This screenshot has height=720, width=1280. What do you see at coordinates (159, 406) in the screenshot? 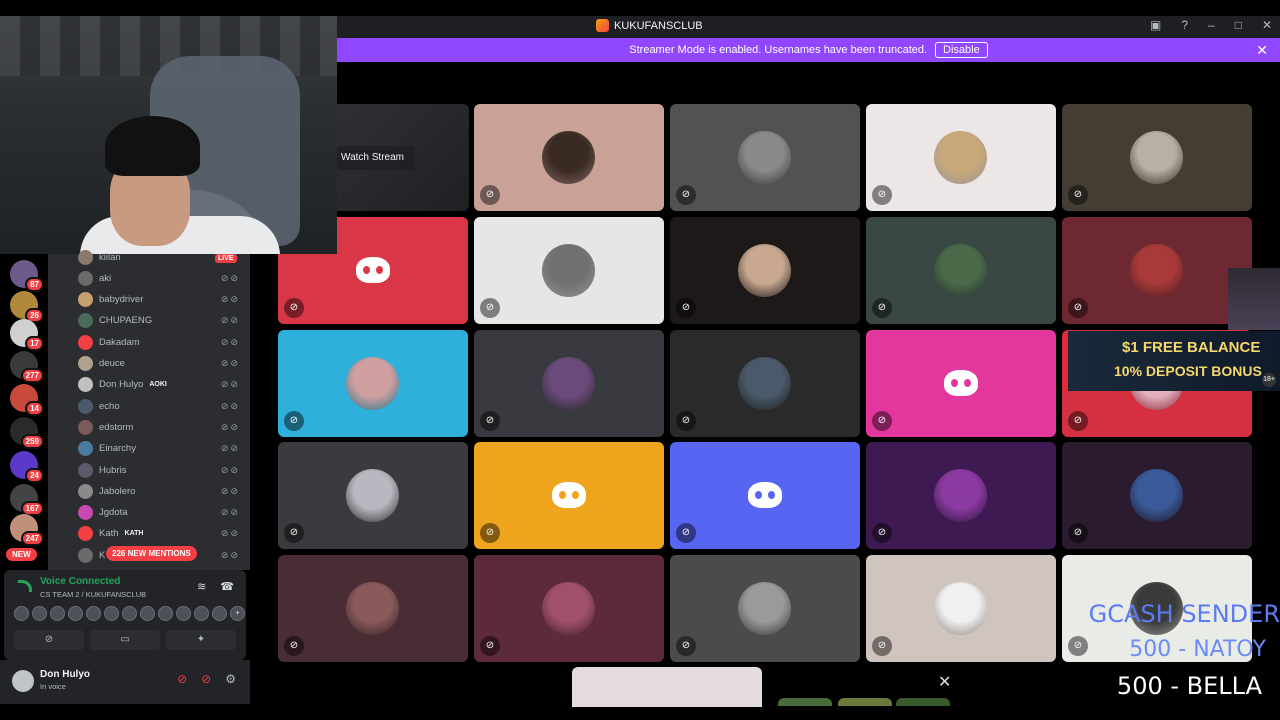
I see `voice-member: echo ⊘⊘` at bounding box center [159, 406].